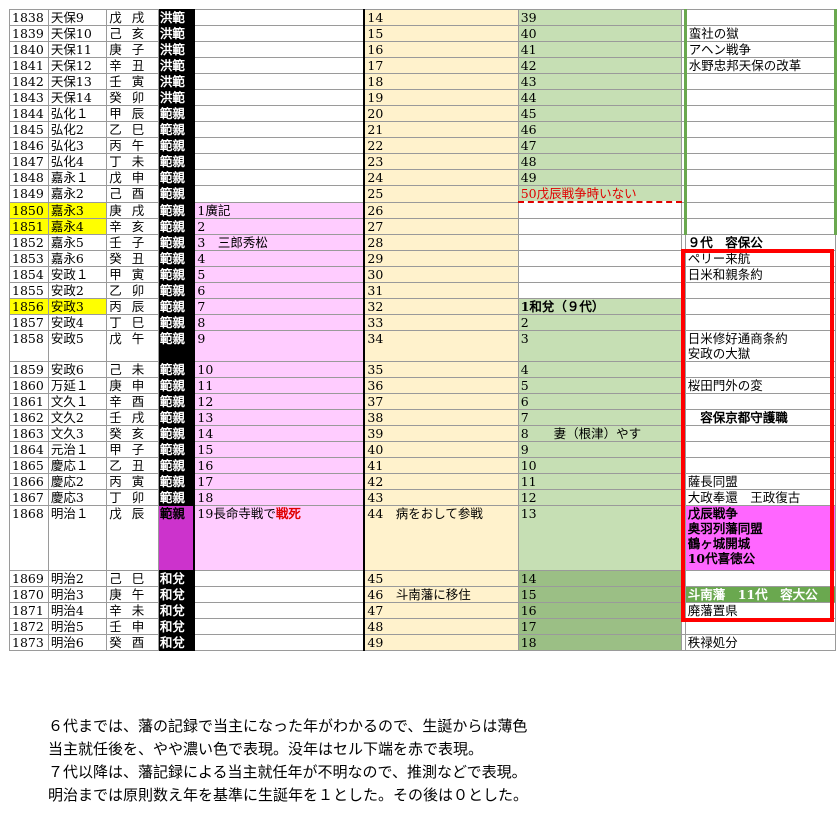 The width and height of the screenshot is (837, 818). Describe the element at coordinates (599, 369) in the screenshot. I see `cell-c3: 4` at that location.